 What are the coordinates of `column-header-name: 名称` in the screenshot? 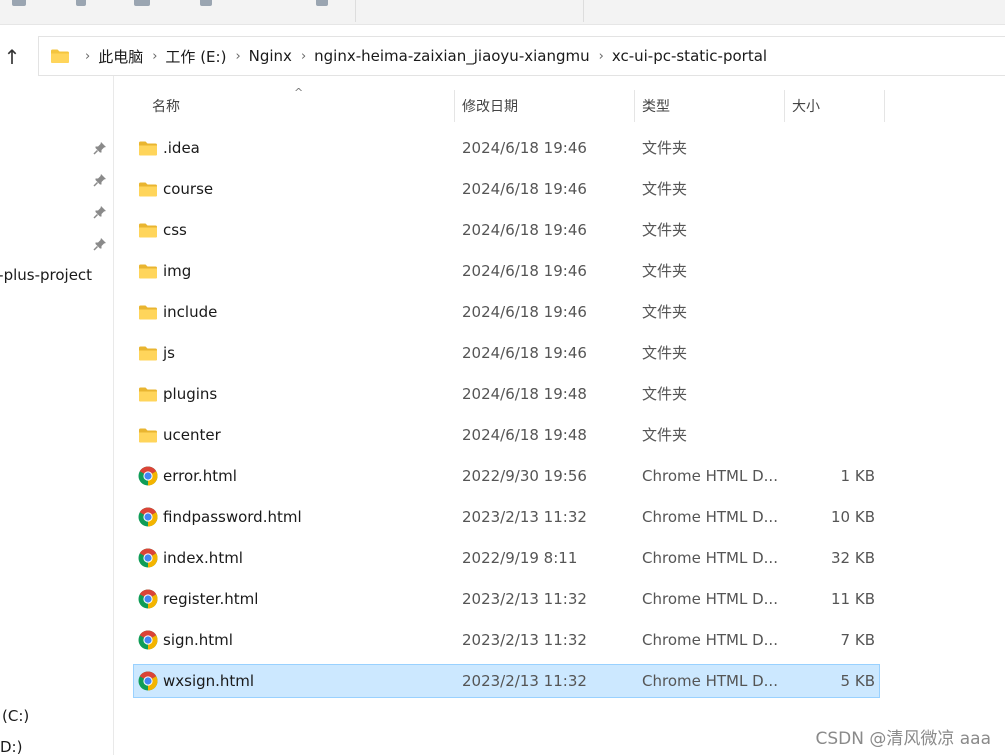 It's located at (293, 106).